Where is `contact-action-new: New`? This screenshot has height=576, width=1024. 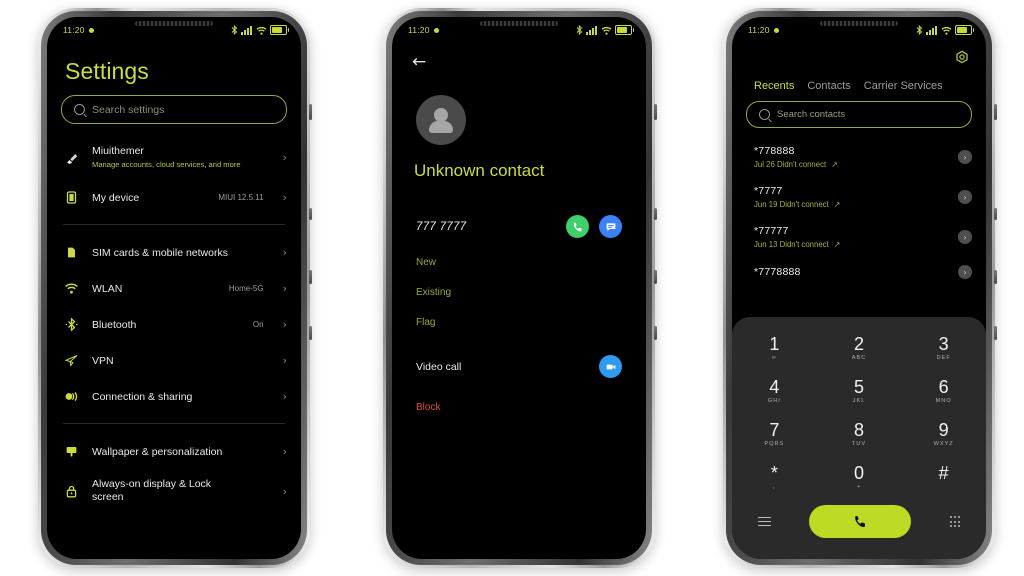
contact-action-new: New is located at coordinates (519, 253).